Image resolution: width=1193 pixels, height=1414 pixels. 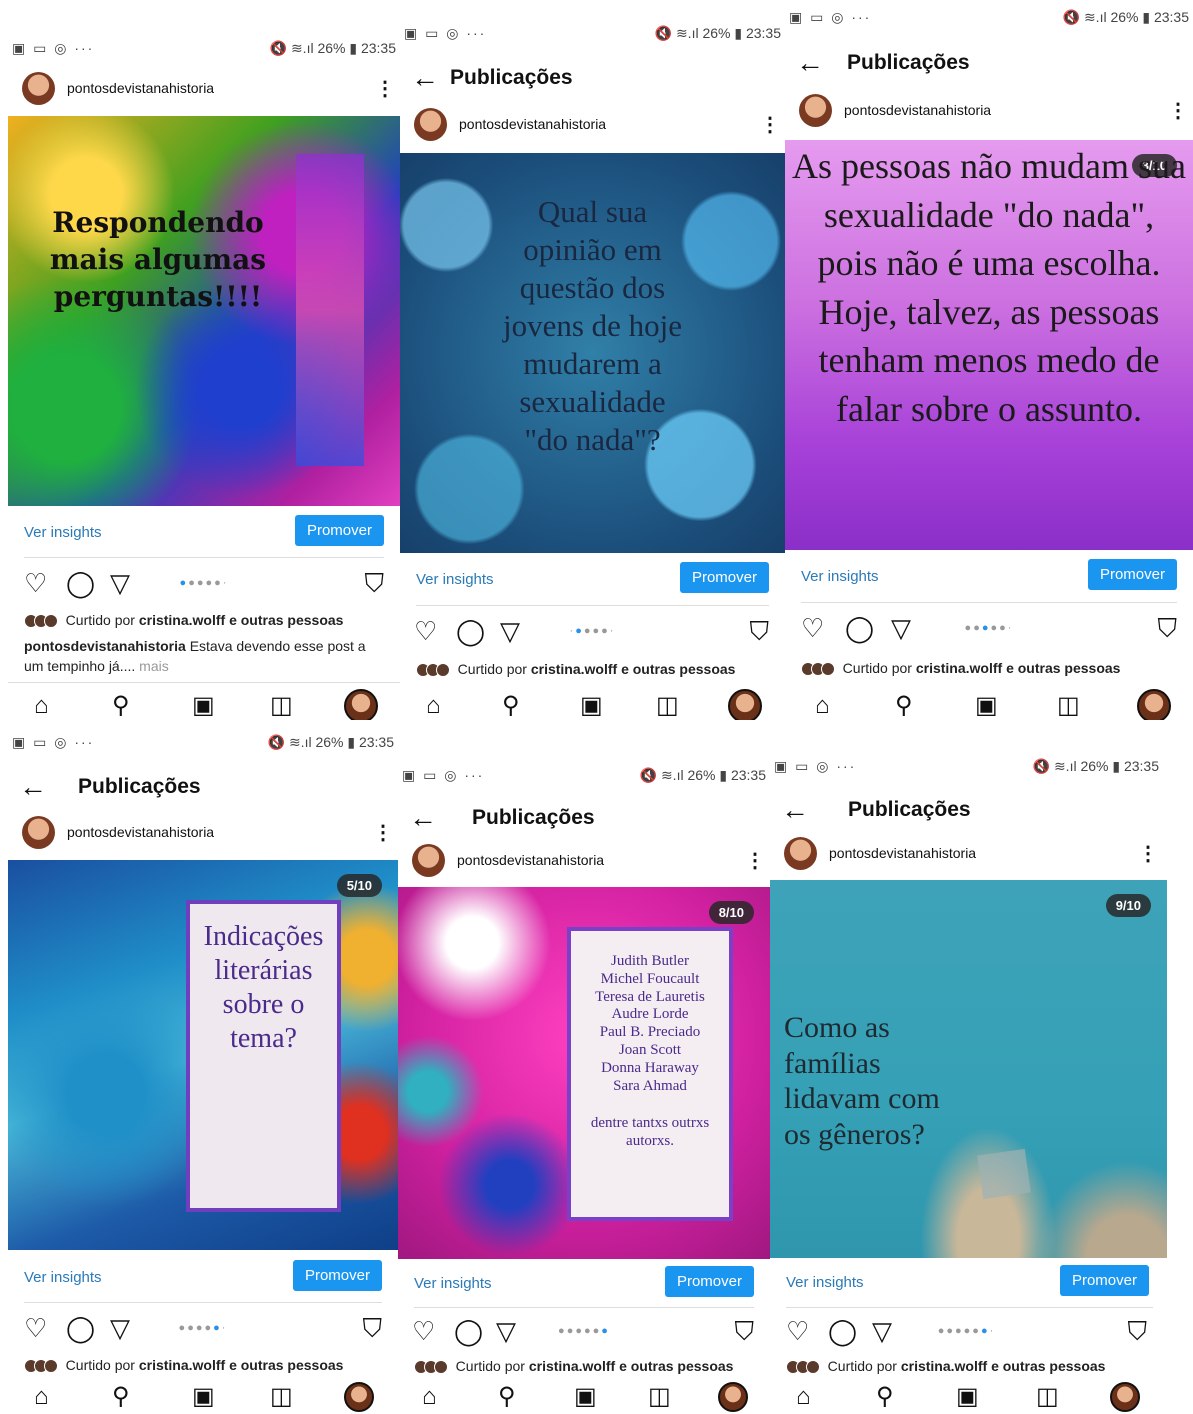 What do you see at coordinates (204, 311) in the screenshot?
I see `post-image: Respondendo mais algumas perguntas!!!!` at bounding box center [204, 311].